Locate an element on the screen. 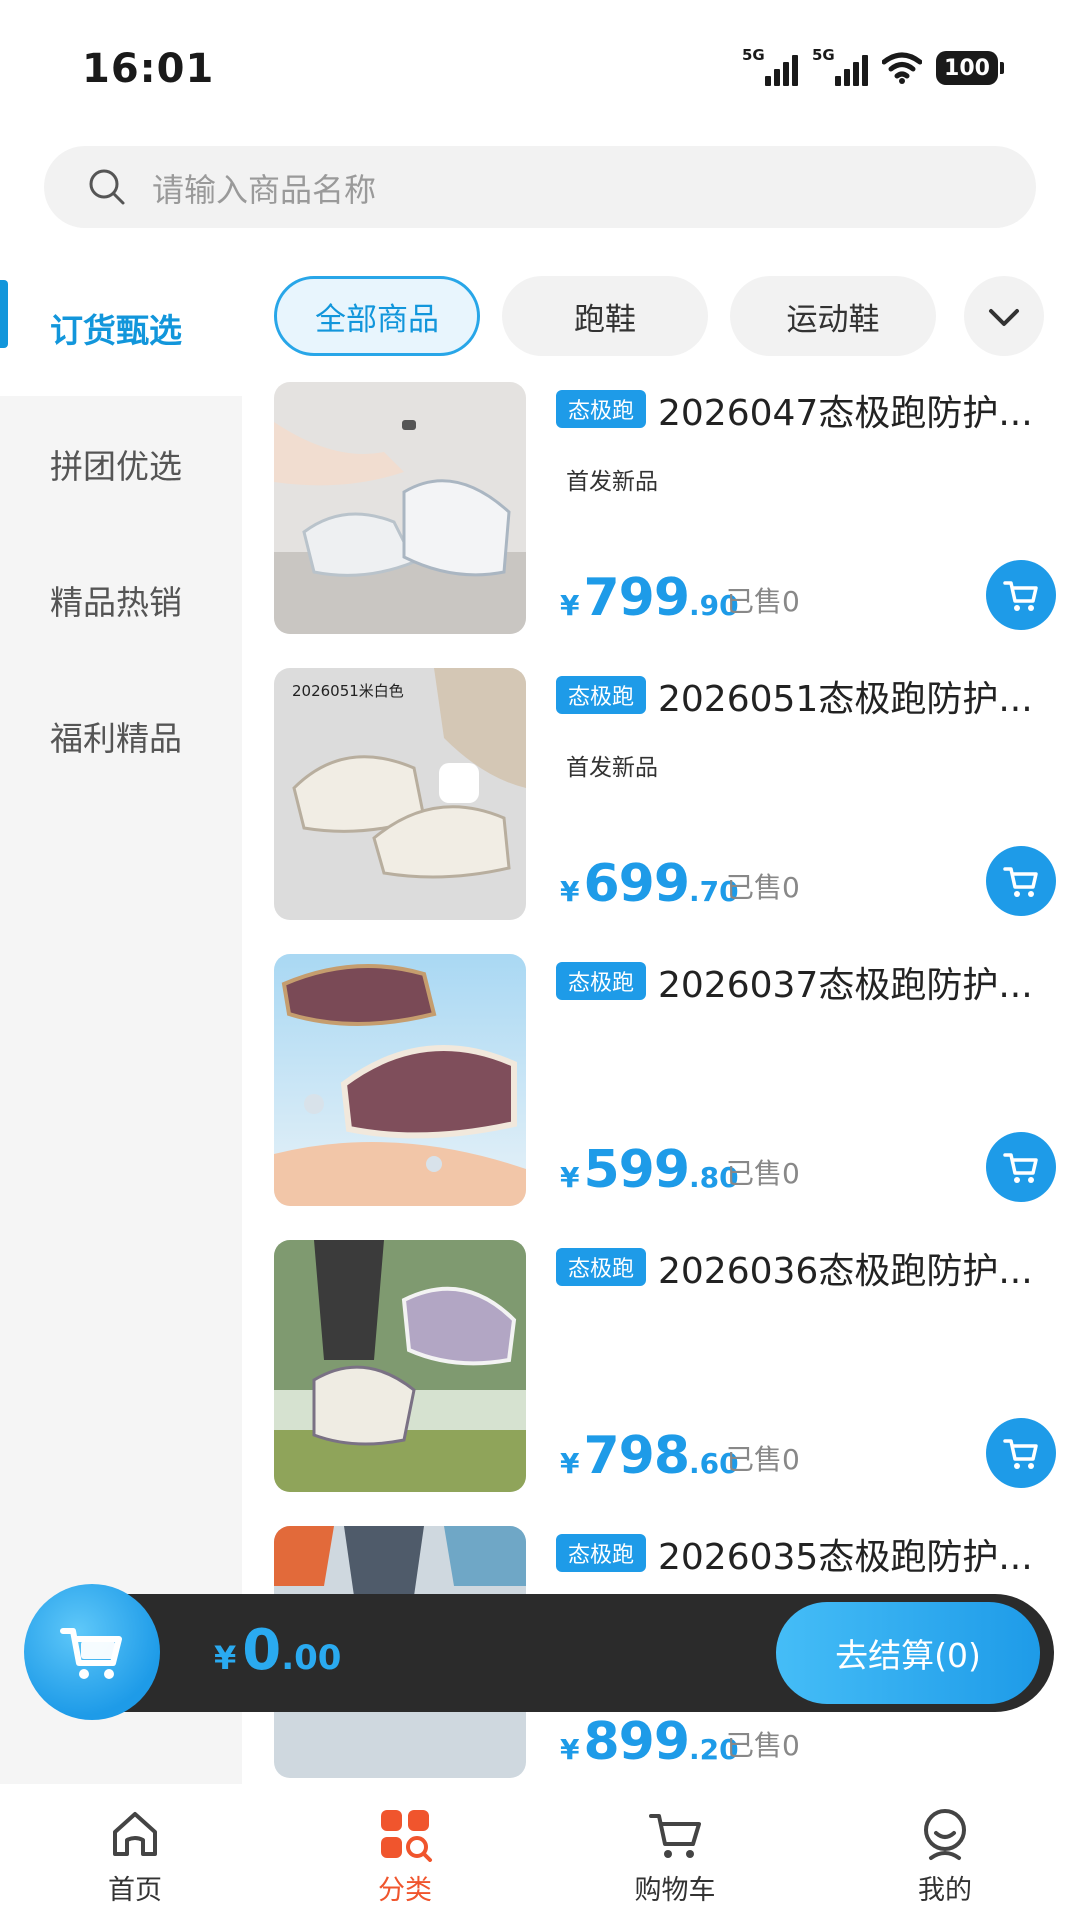 The width and height of the screenshot is (1080, 1920). sidebar-item-order-picks: 订货甄选 is located at coordinates (121, 328).